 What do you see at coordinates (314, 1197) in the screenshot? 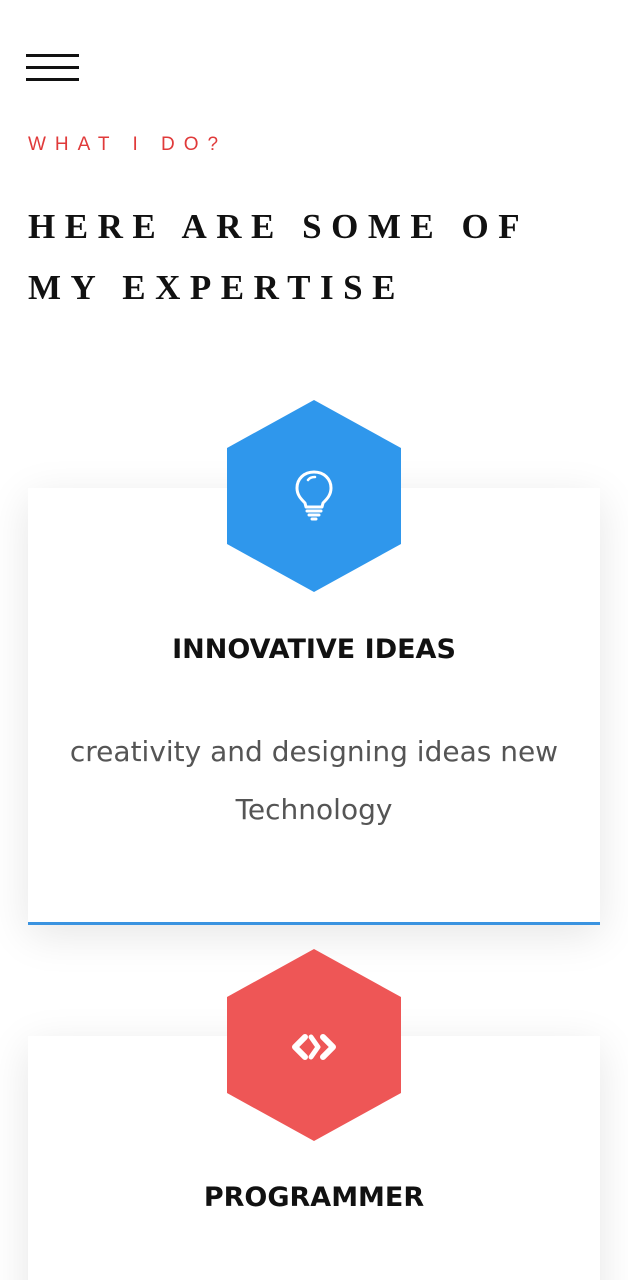
I see `card-title: PROGRAMMER` at bounding box center [314, 1197].